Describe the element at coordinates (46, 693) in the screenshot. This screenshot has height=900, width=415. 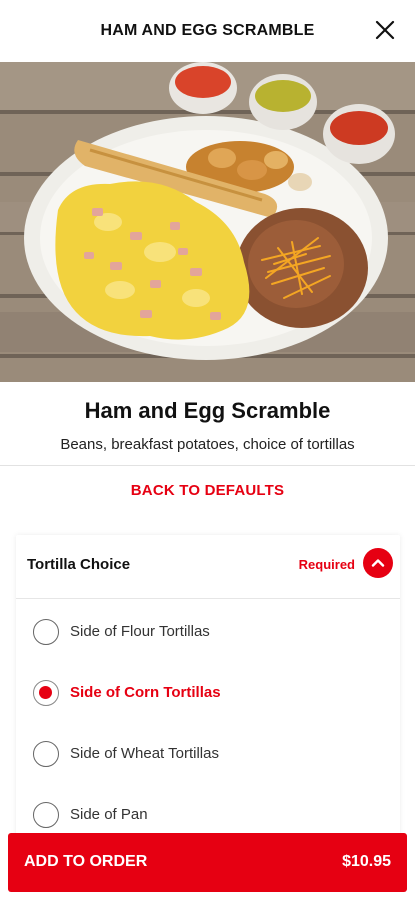
I see `radio-button-selected` at that location.